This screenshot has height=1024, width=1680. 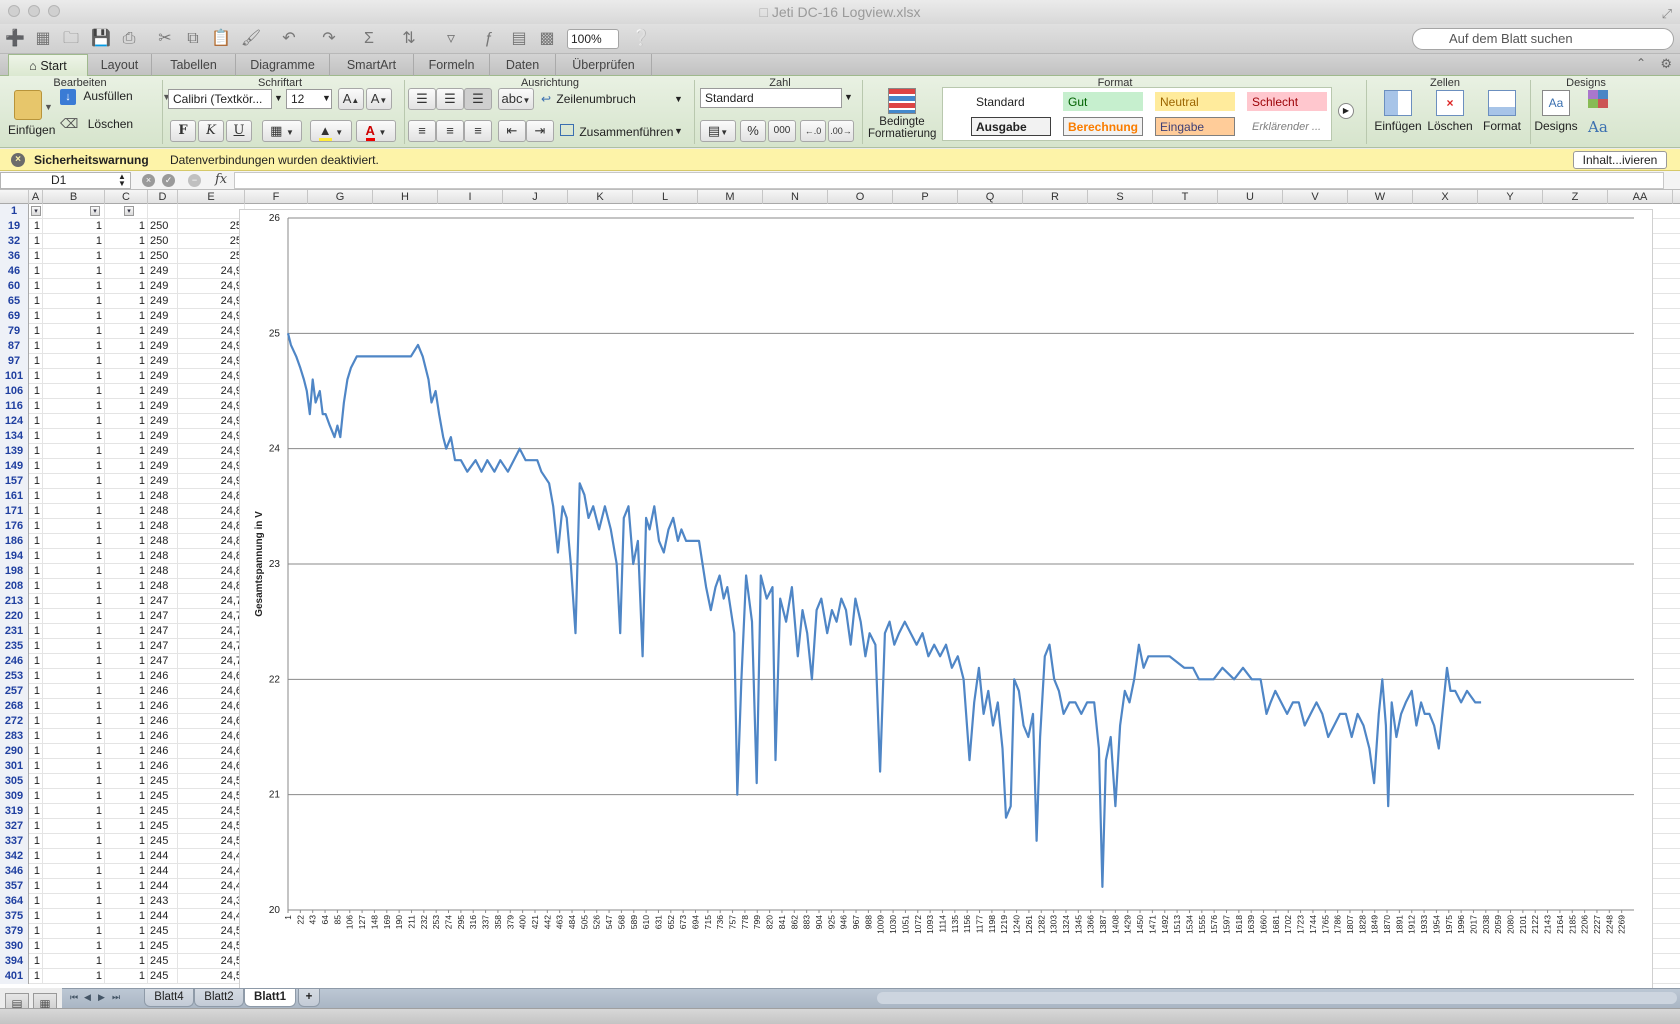 I want to click on align-left-button: ≡, so click(x=422, y=131).